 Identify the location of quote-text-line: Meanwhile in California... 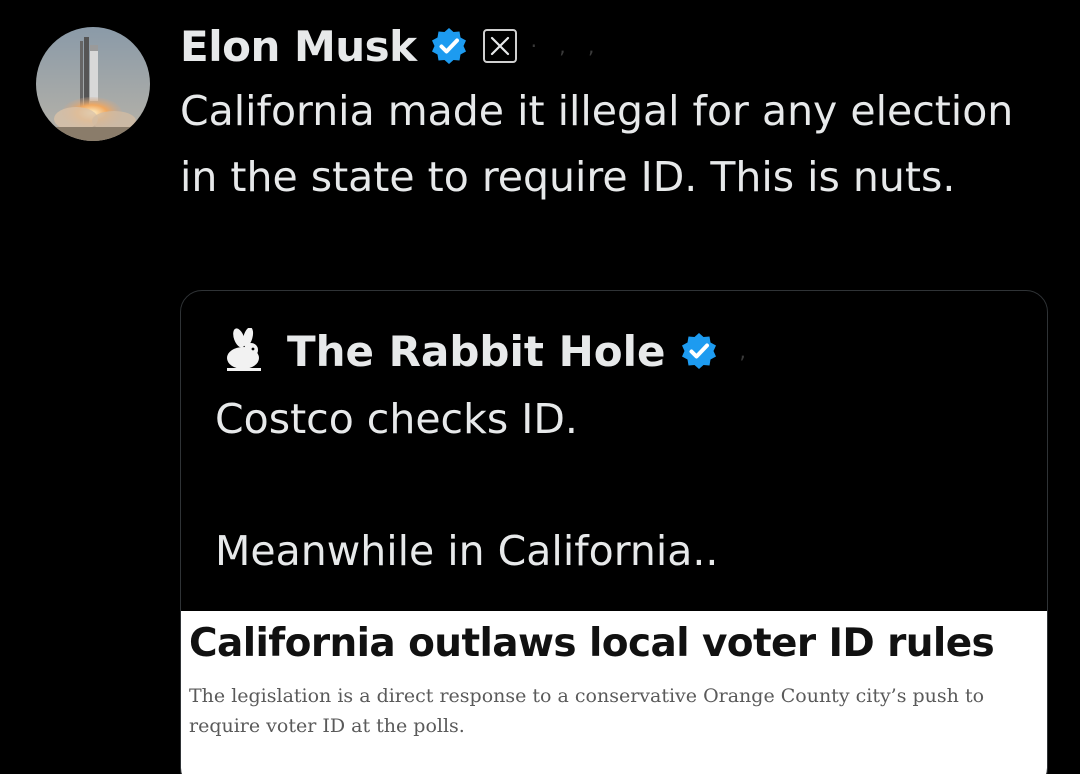
(467, 551).